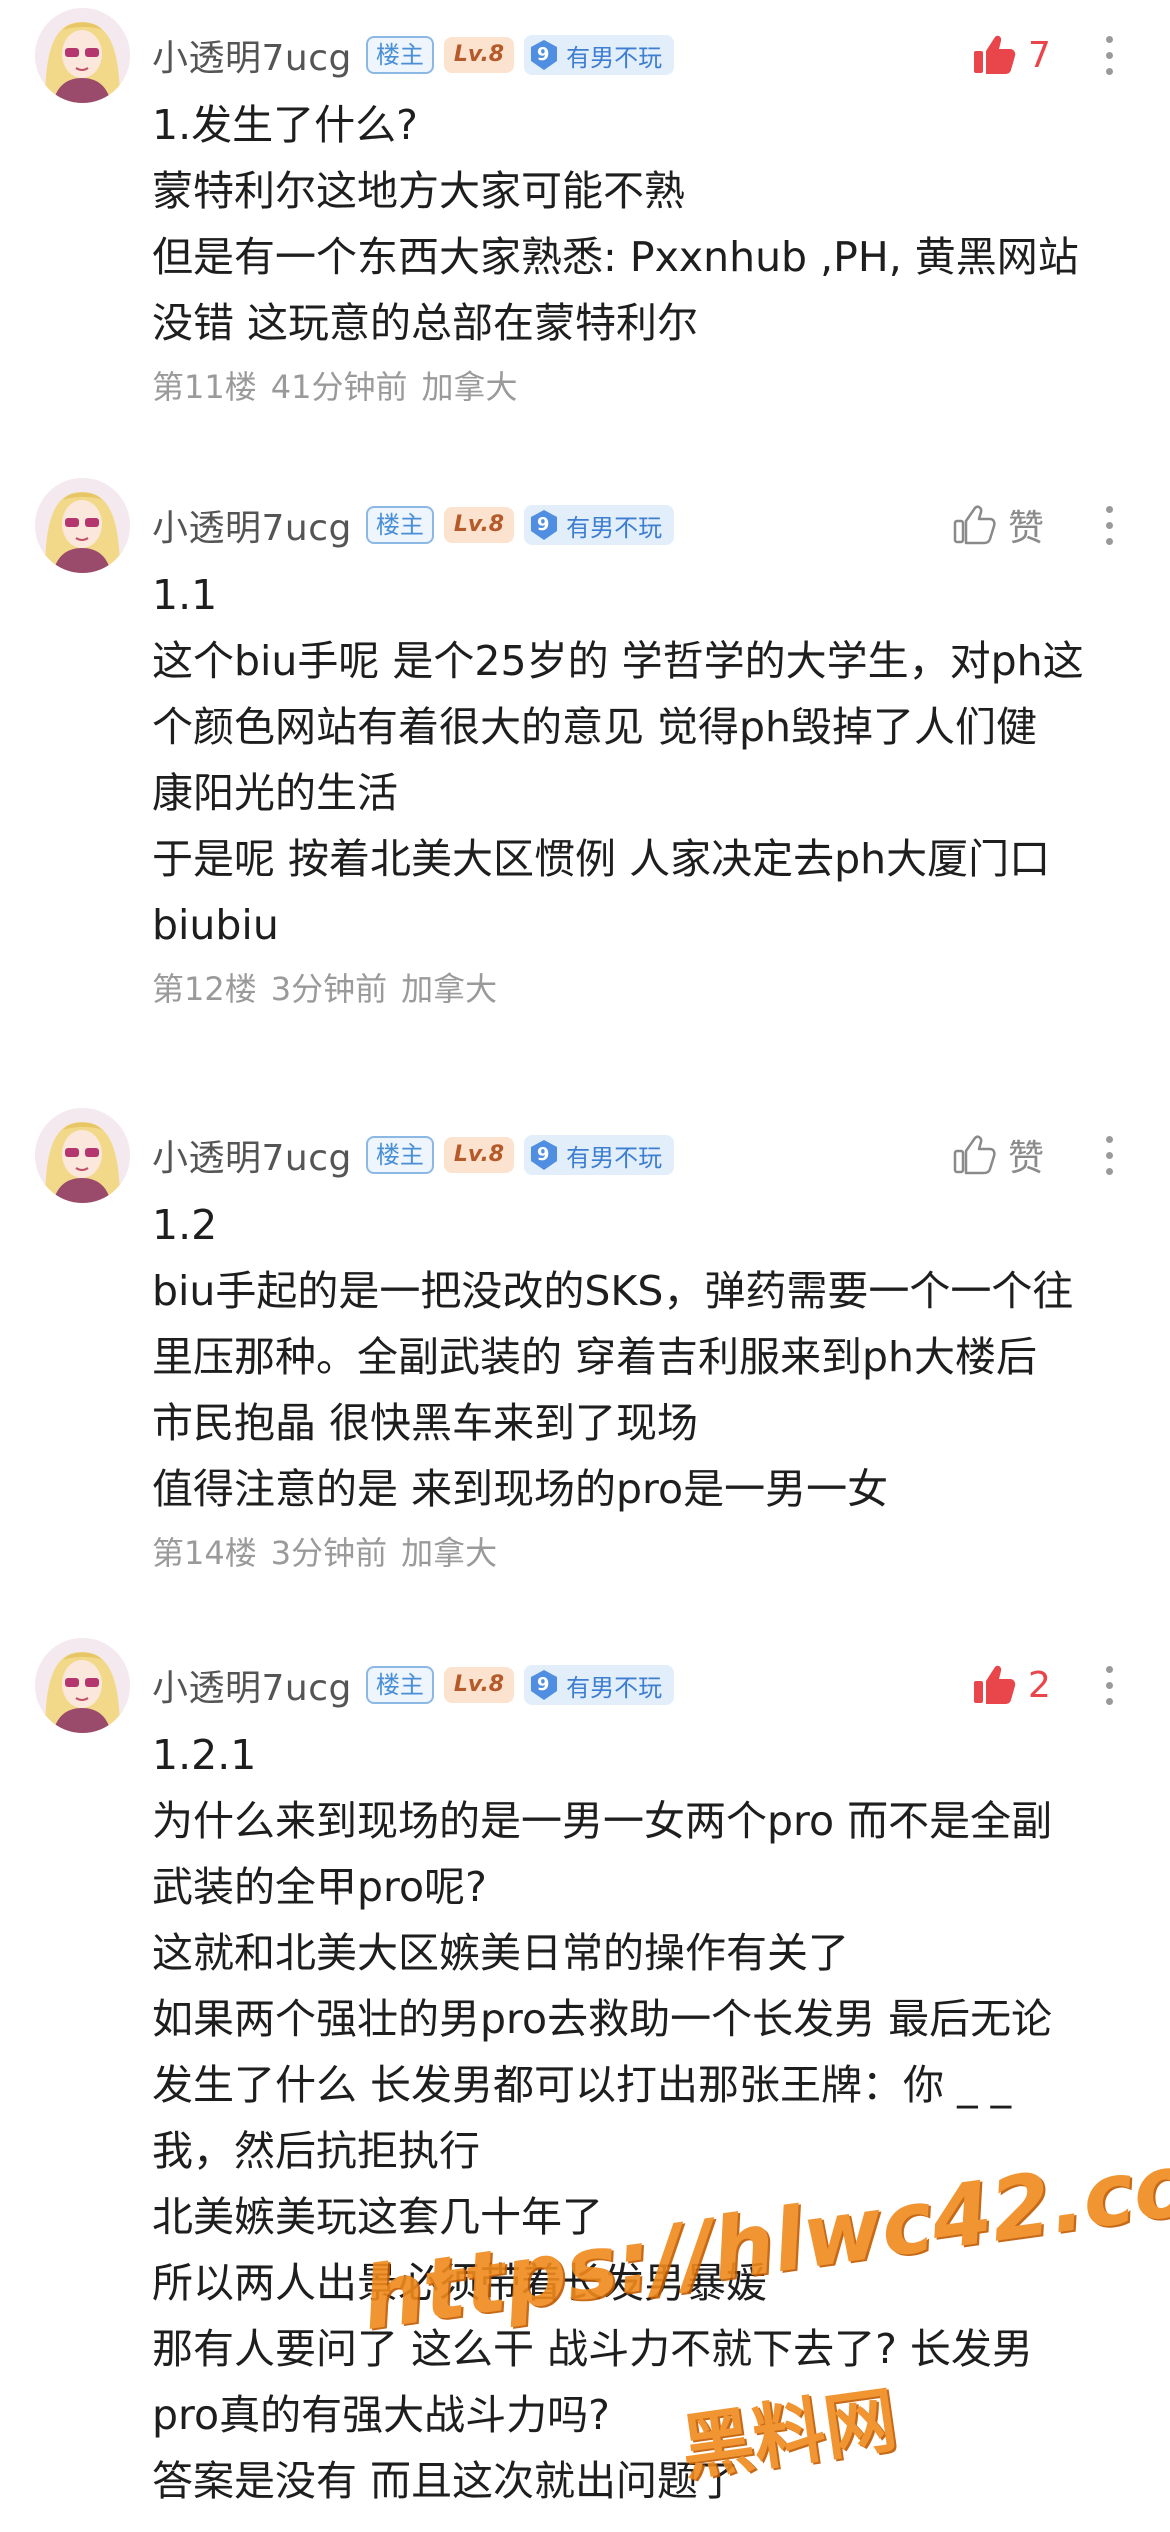  Describe the element at coordinates (377, 2217) in the screenshot. I see `comment-line: 北美嫉美玩这套几十年了` at that location.